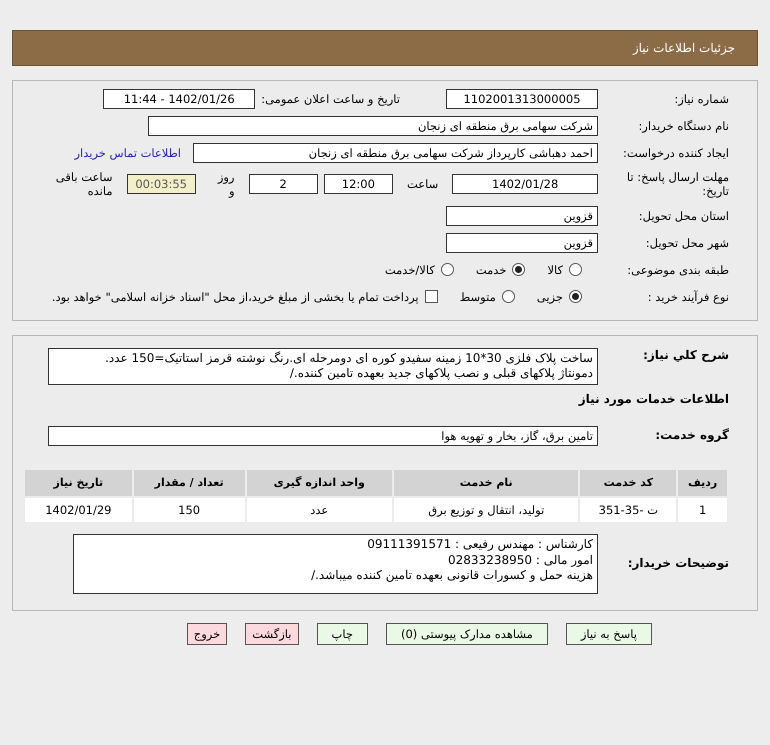  I want to click on column-header: تعداد / مقدار, so click(189, 483).